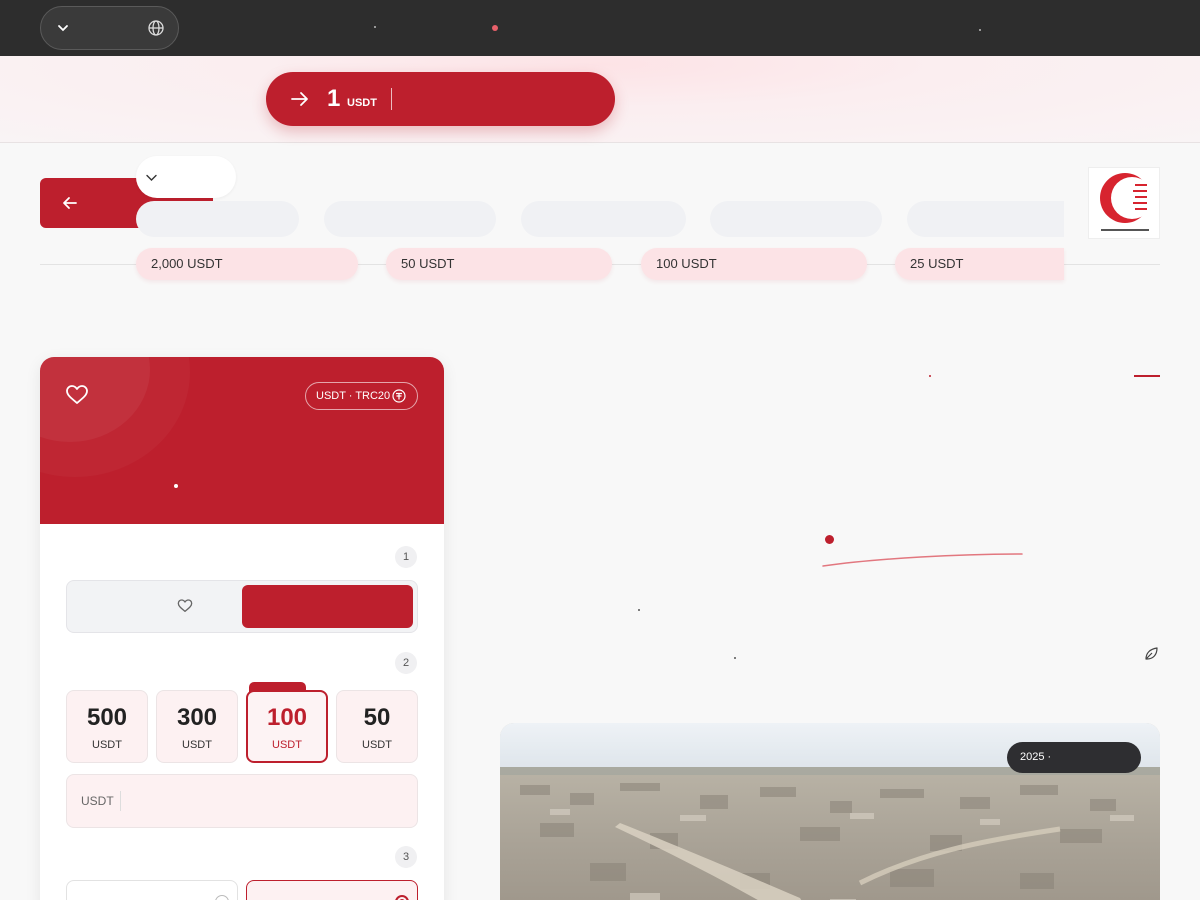 Image resolution: width=1200 pixels, height=900 pixels. What do you see at coordinates (353, 396) in the screenshot?
I see `network-badge-label: USDT · TRC20` at bounding box center [353, 396].